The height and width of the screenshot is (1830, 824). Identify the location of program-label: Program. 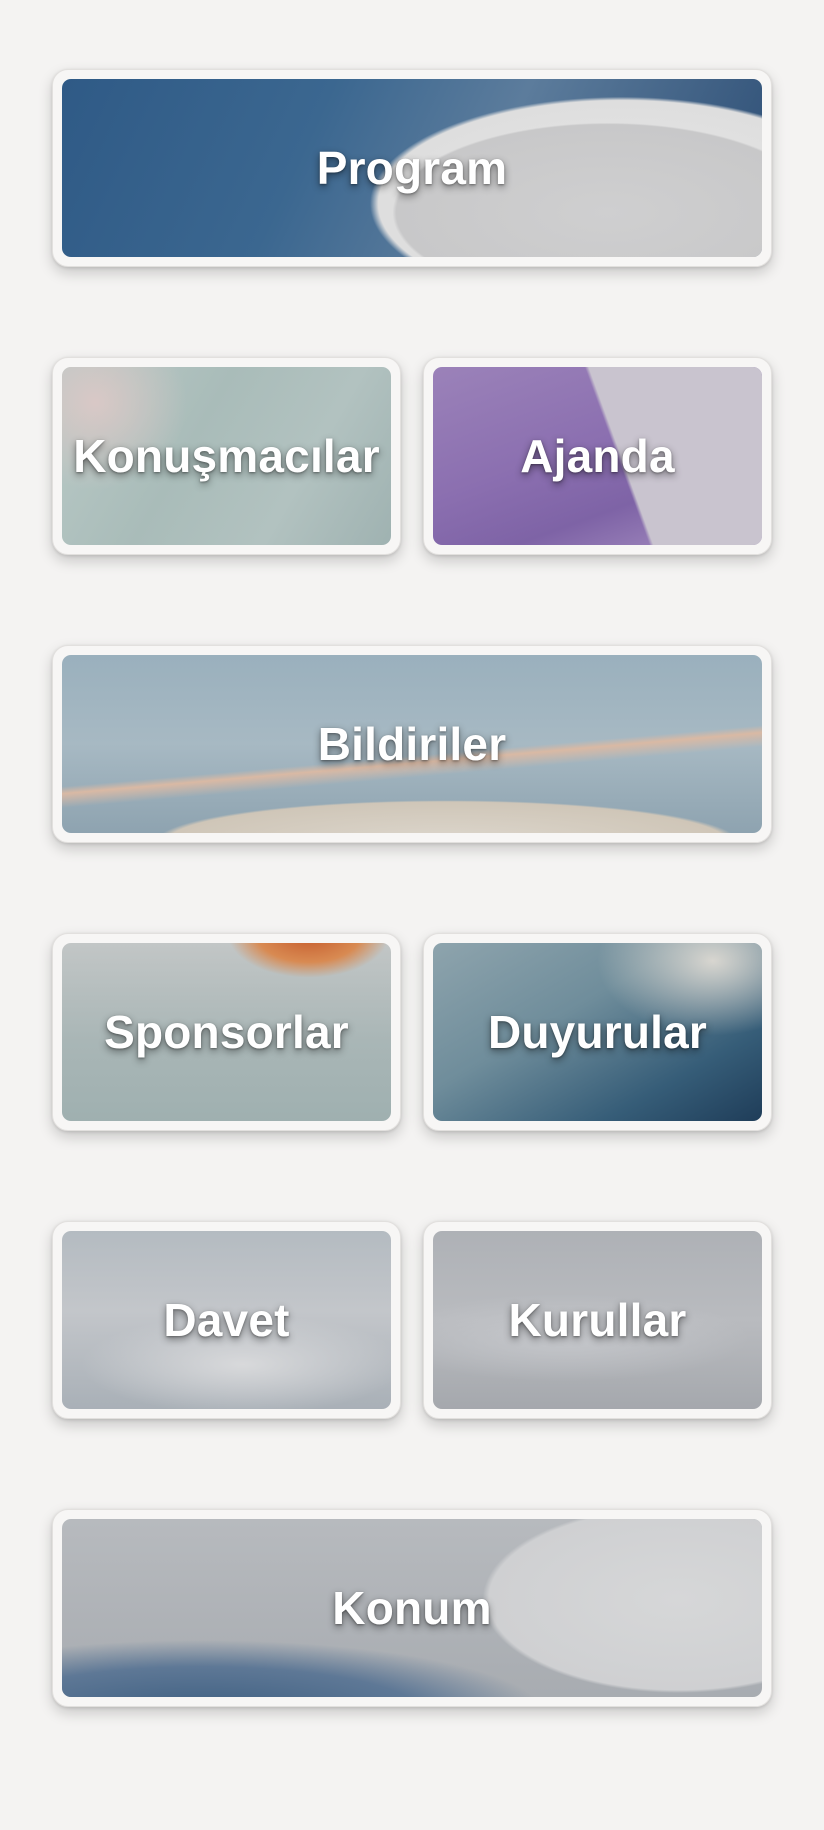
(412, 168).